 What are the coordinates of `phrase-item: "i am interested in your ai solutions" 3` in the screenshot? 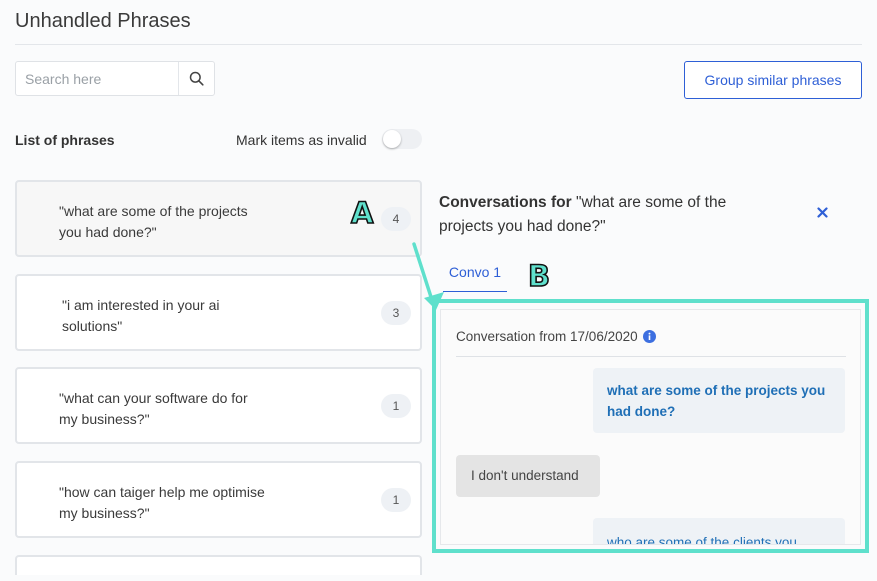 It's located at (218, 312).